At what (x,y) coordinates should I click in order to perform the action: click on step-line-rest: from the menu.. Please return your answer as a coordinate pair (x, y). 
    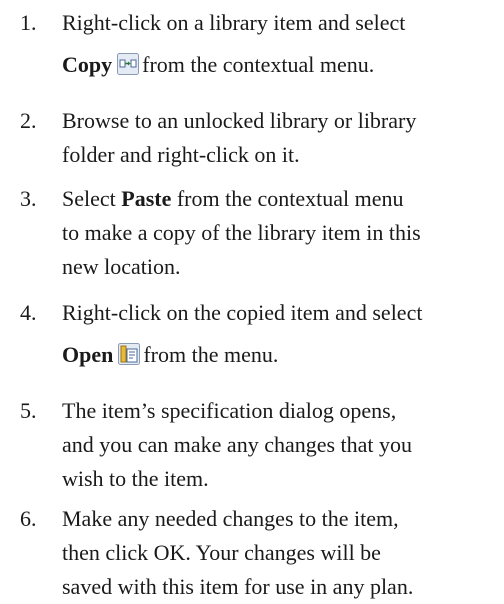
    Looking at the image, I should click on (211, 354).